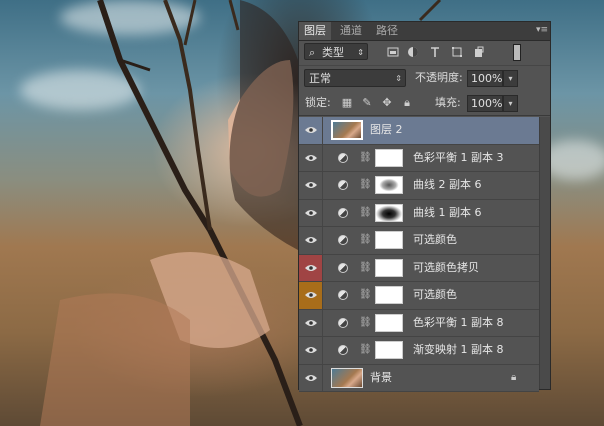 The height and width of the screenshot is (426, 604). Describe the element at coordinates (424, 31) in the screenshot. I see `panel-tab-bar: 图层 通道 路径 ▾≡` at that location.